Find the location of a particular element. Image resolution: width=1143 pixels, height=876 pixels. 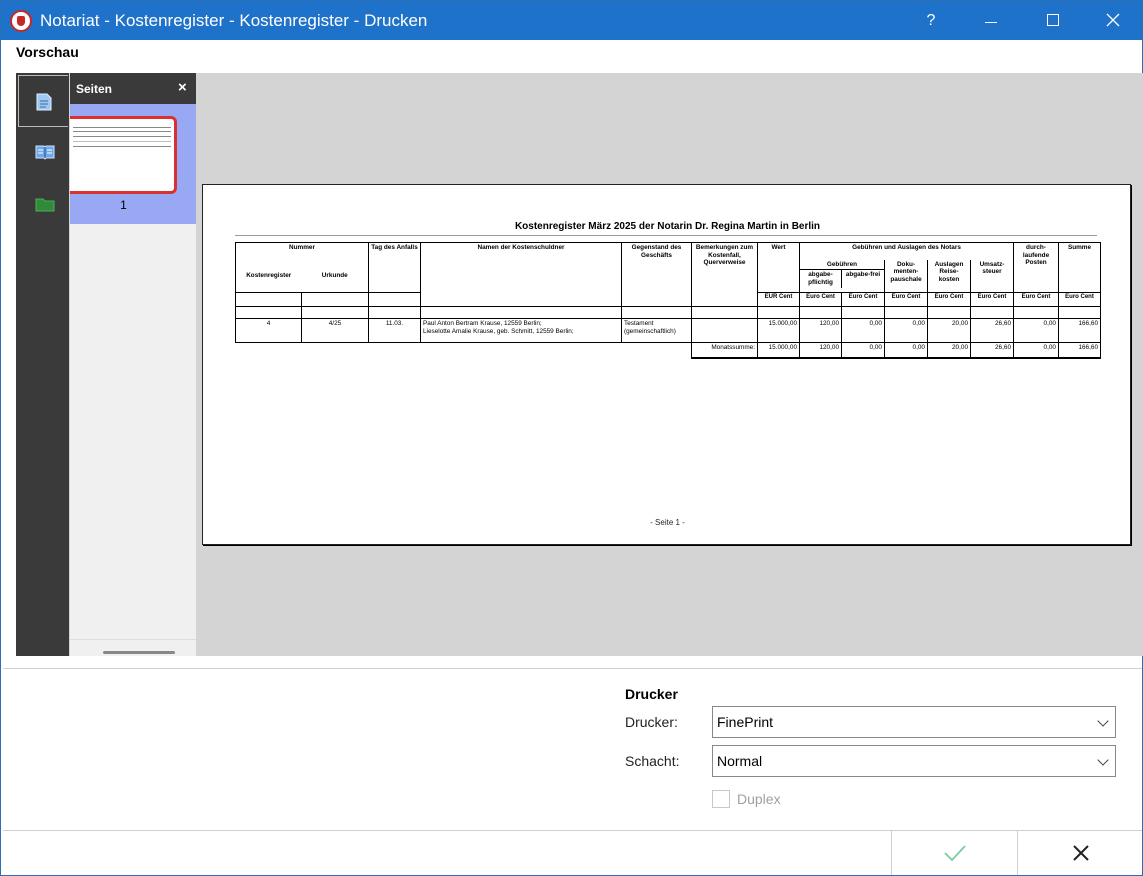

minimize-icon is located at coordinates (991, 22).